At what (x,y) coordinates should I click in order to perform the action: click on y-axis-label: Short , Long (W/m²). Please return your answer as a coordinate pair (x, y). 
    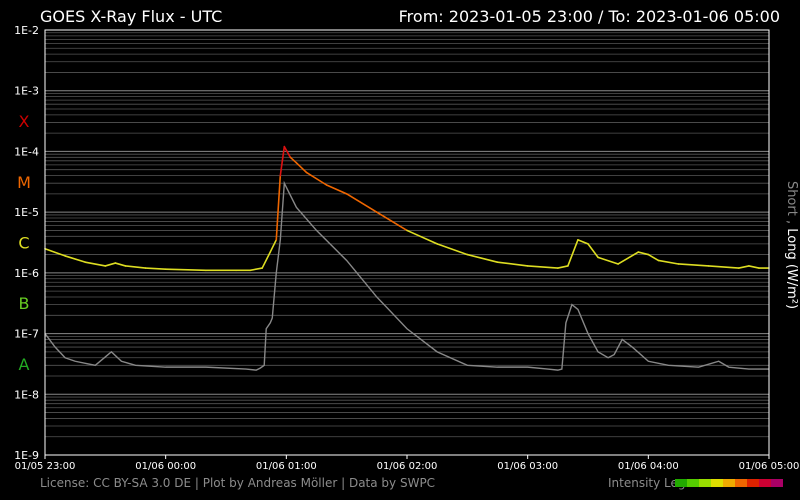
    Looking at the image, I should click on (791, 245).